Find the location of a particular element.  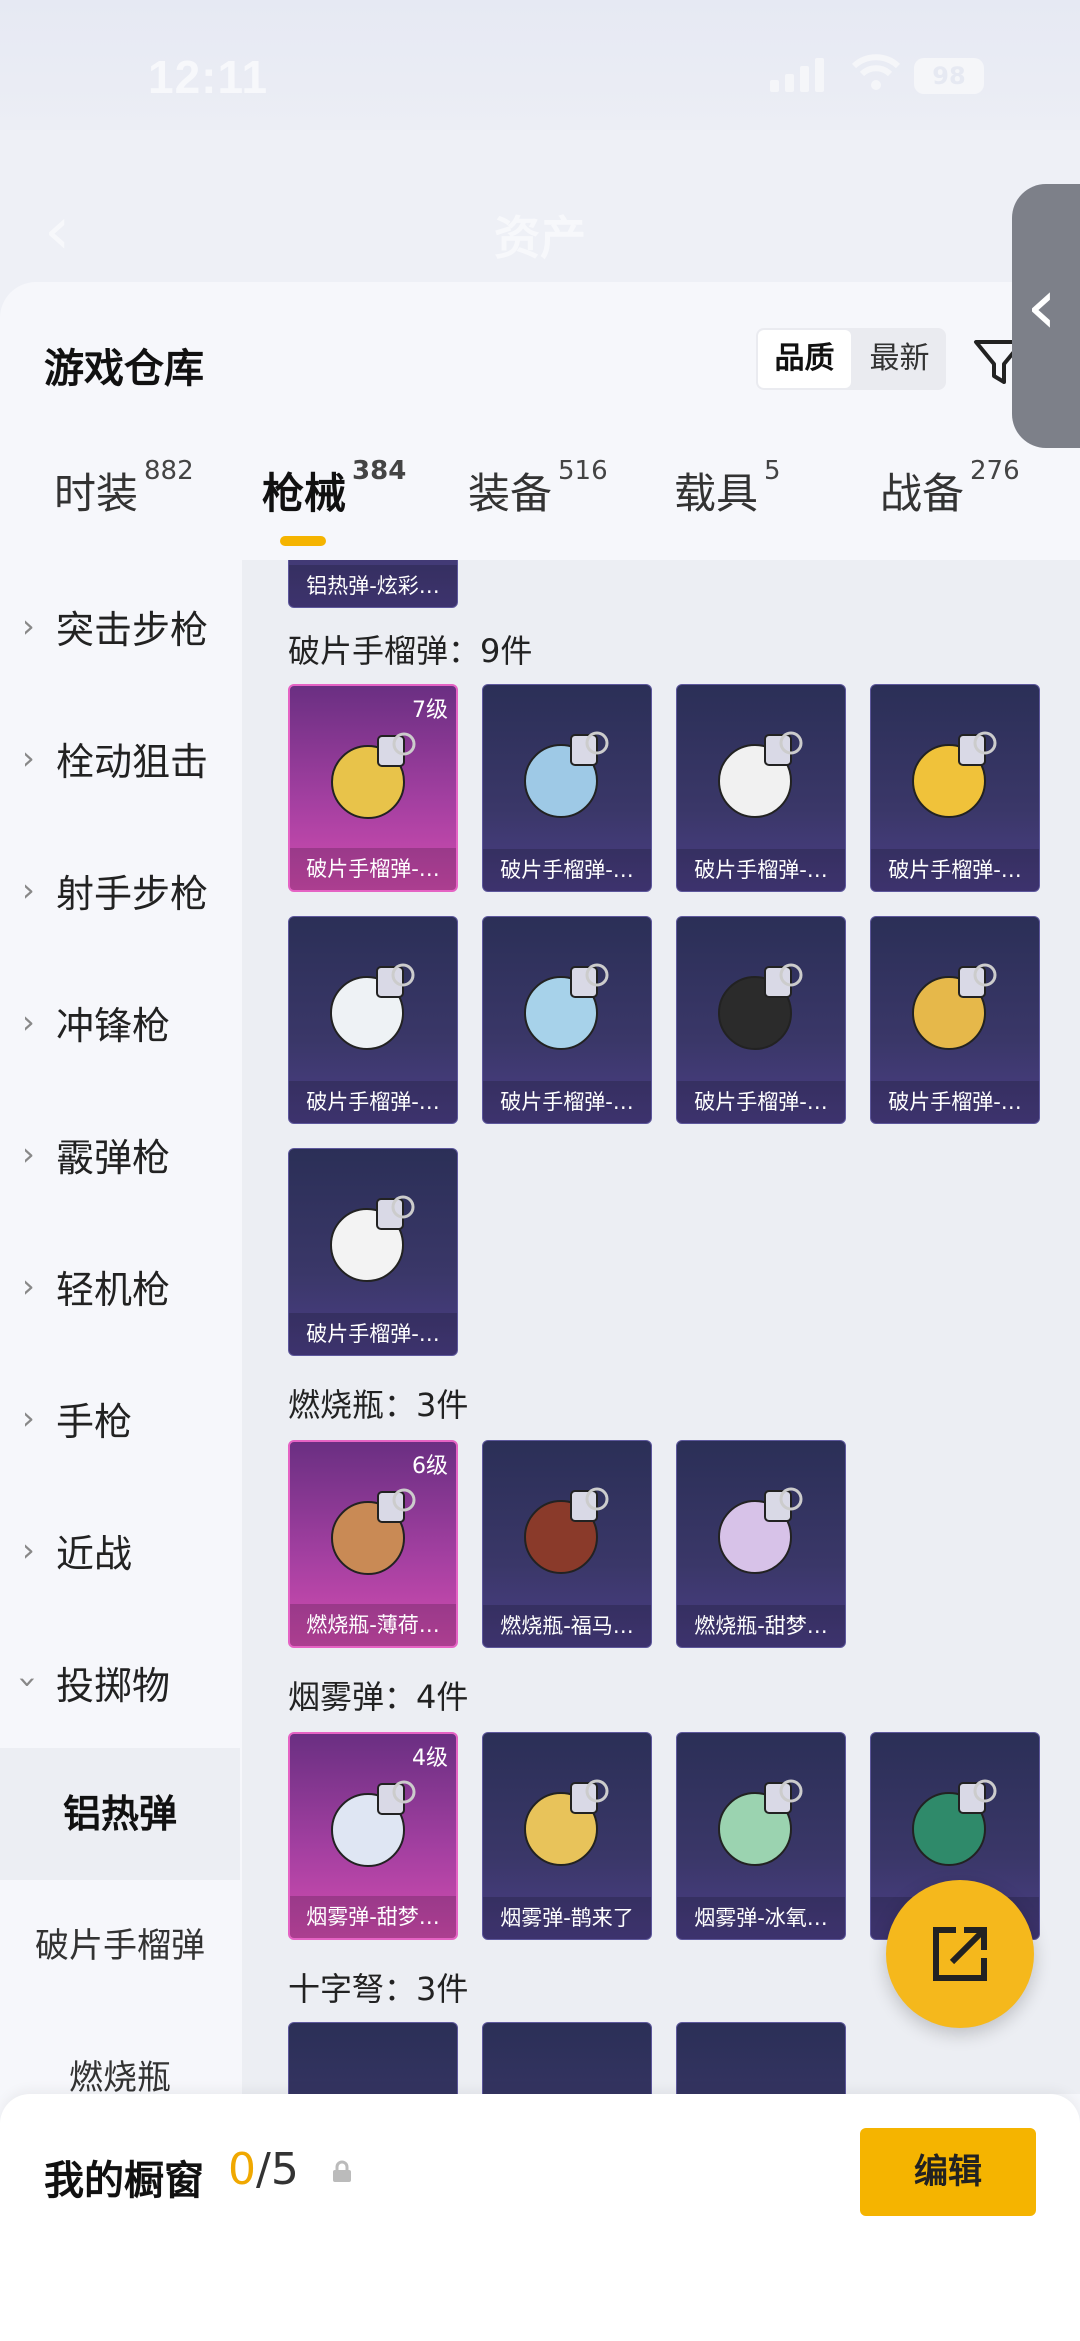

wifi-icon is located at coordinates (876, 72).